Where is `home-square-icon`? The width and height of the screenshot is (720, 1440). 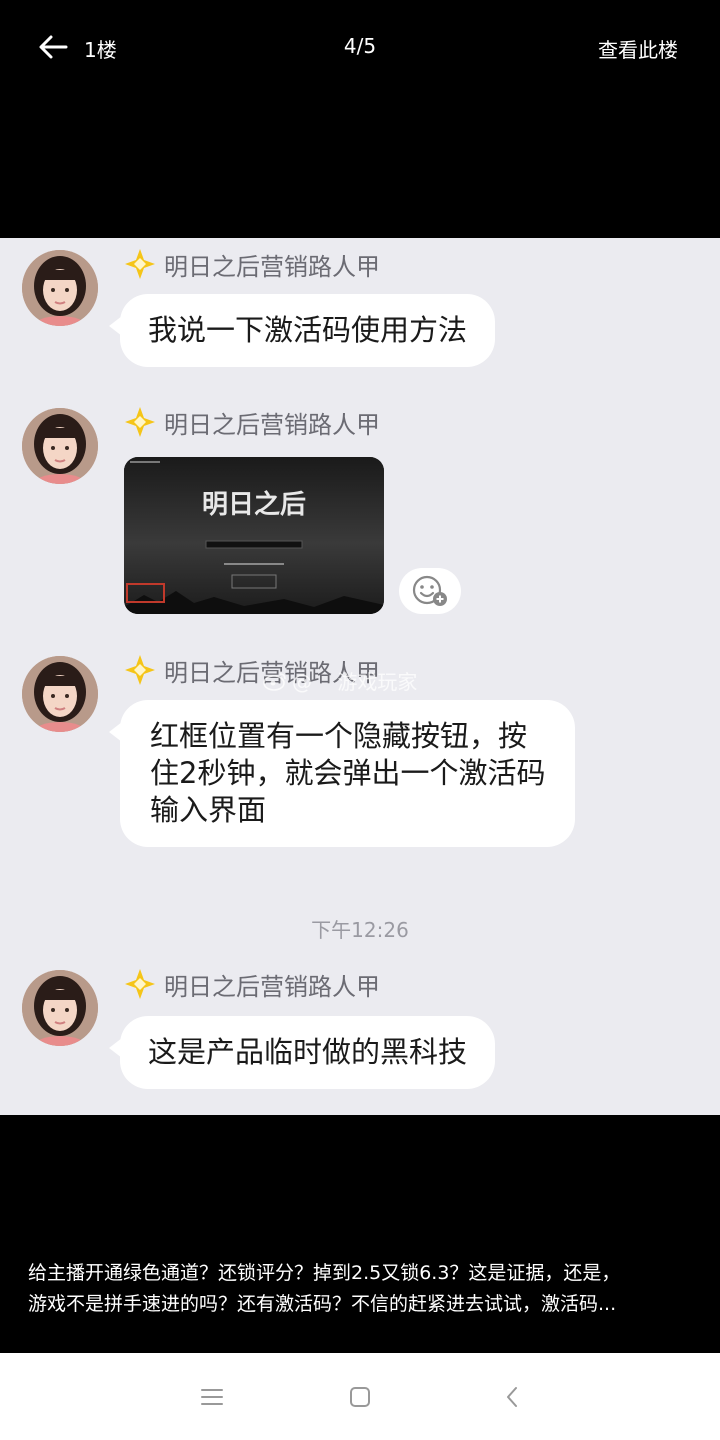 home-square-icon is located at coordinates (360, 1397).